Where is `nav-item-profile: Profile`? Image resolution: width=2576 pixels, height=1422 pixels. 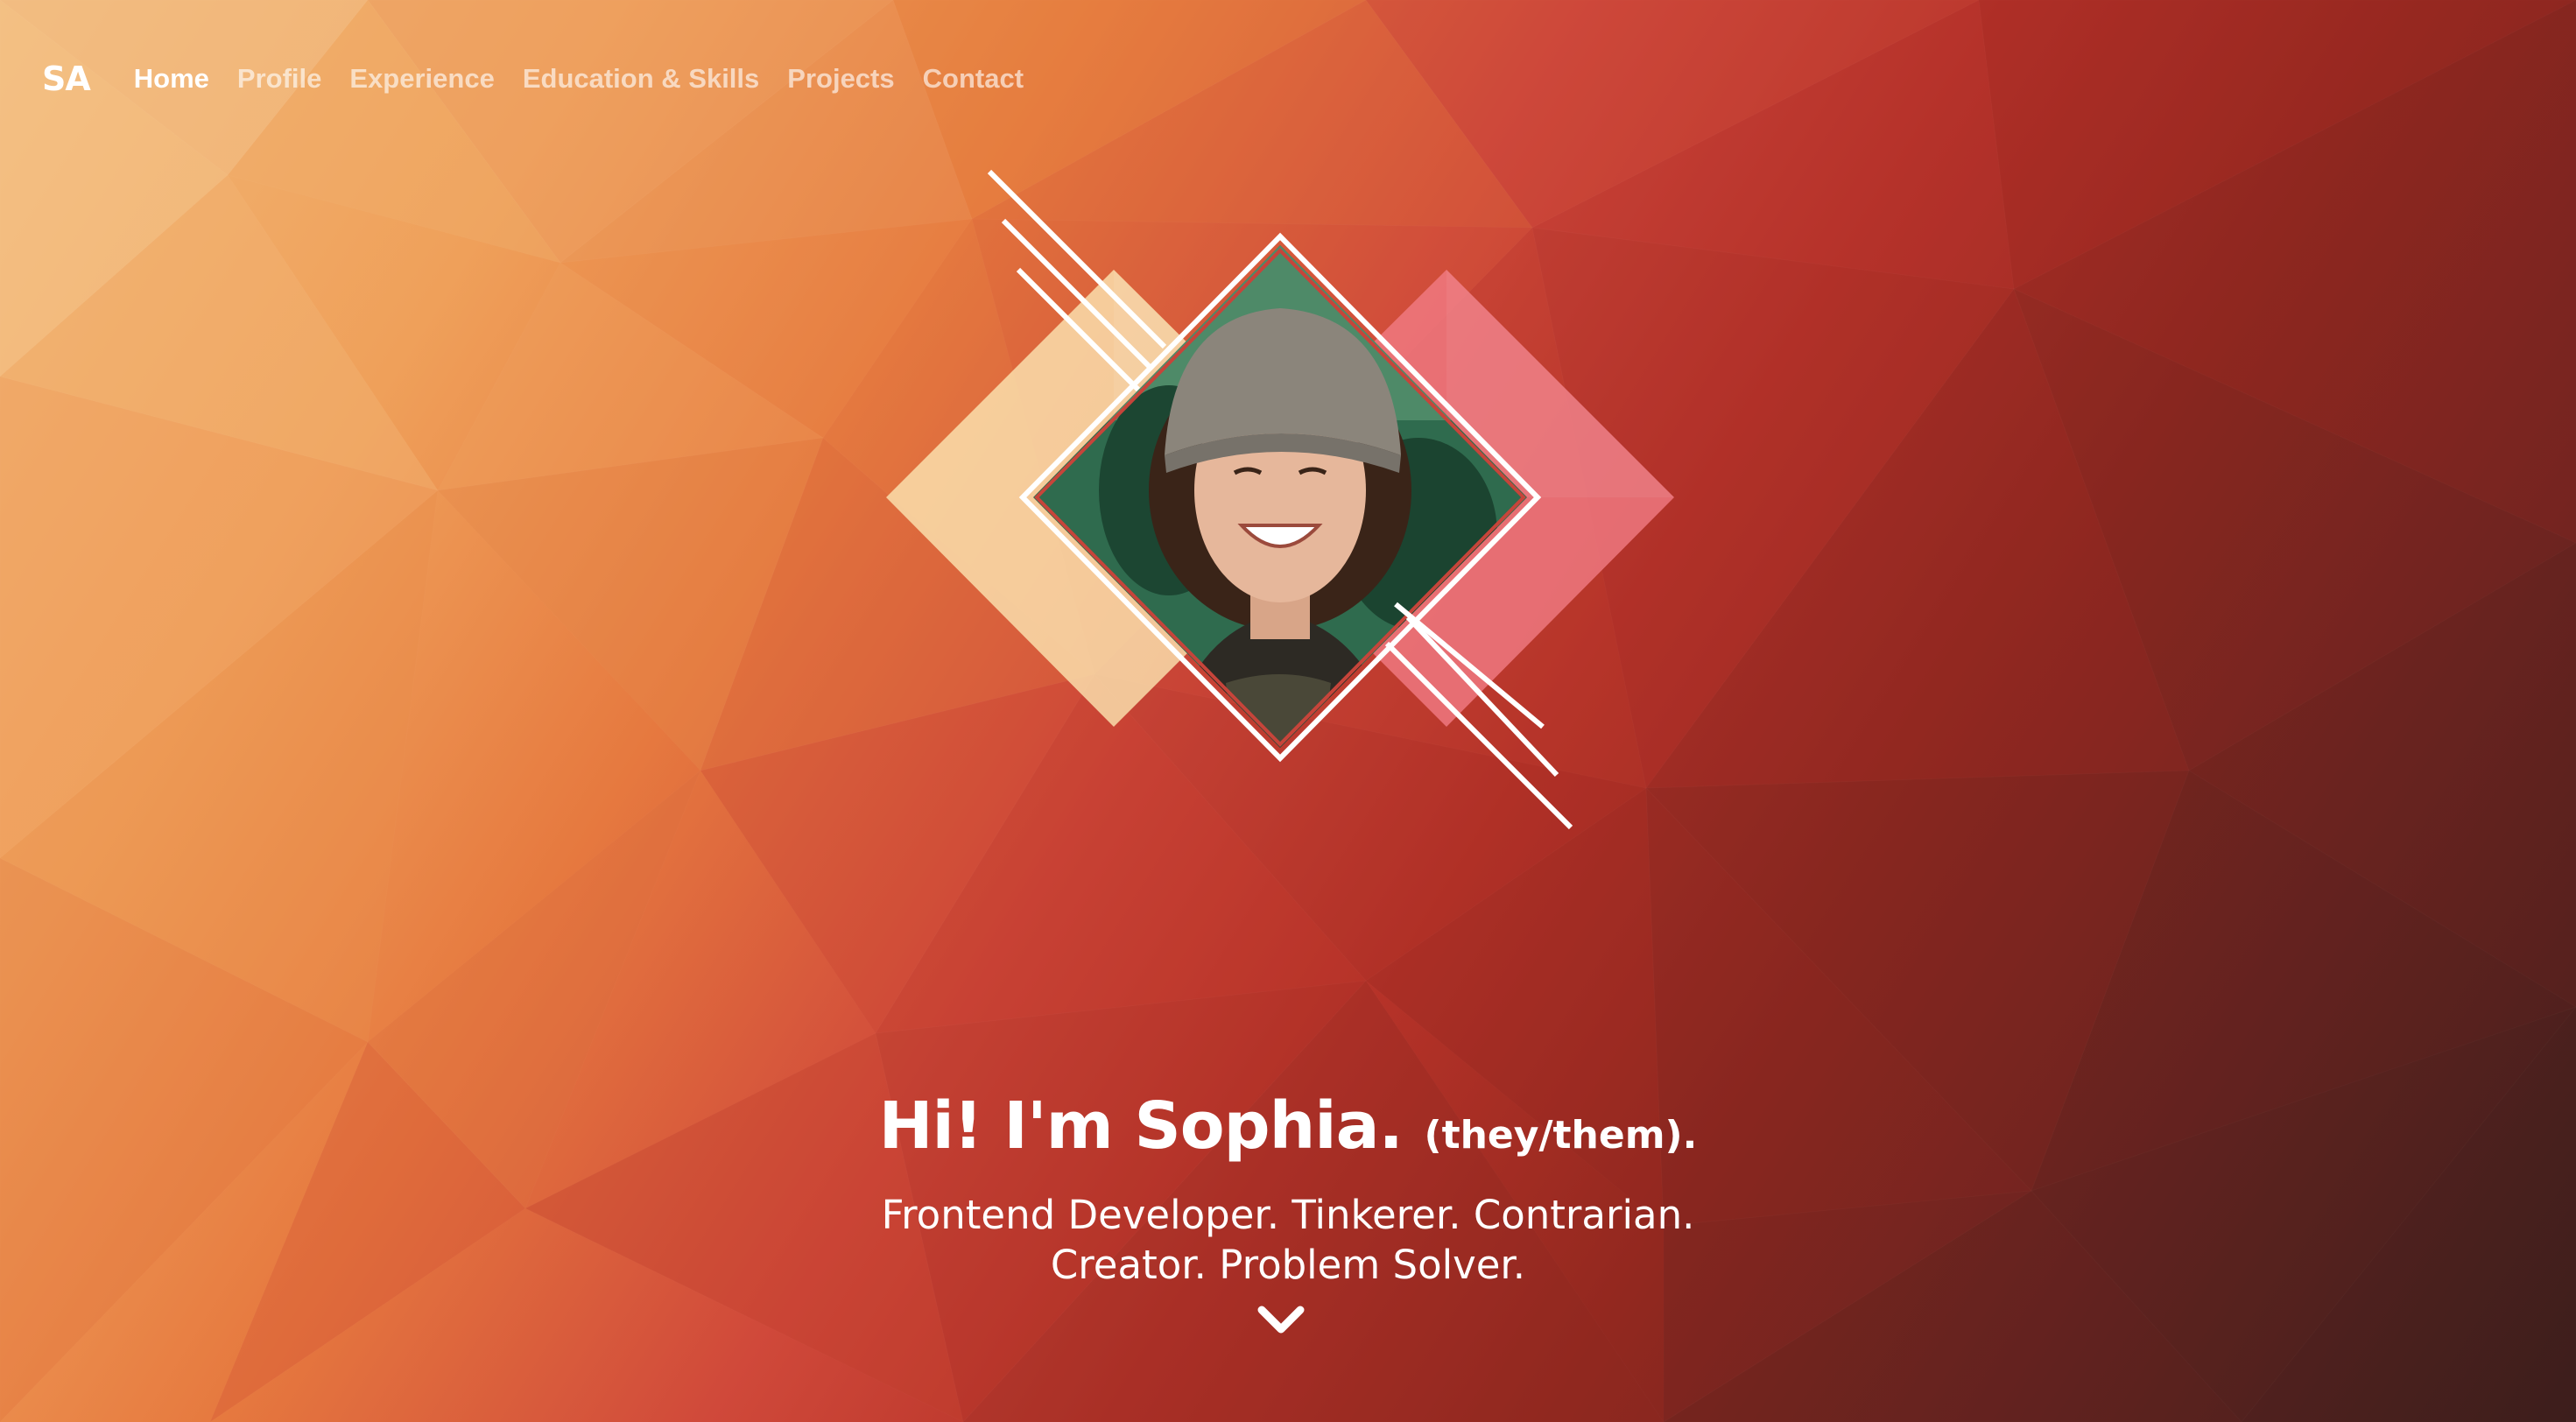
nav-item-profile: Profile is located at coordinates (279, 79).